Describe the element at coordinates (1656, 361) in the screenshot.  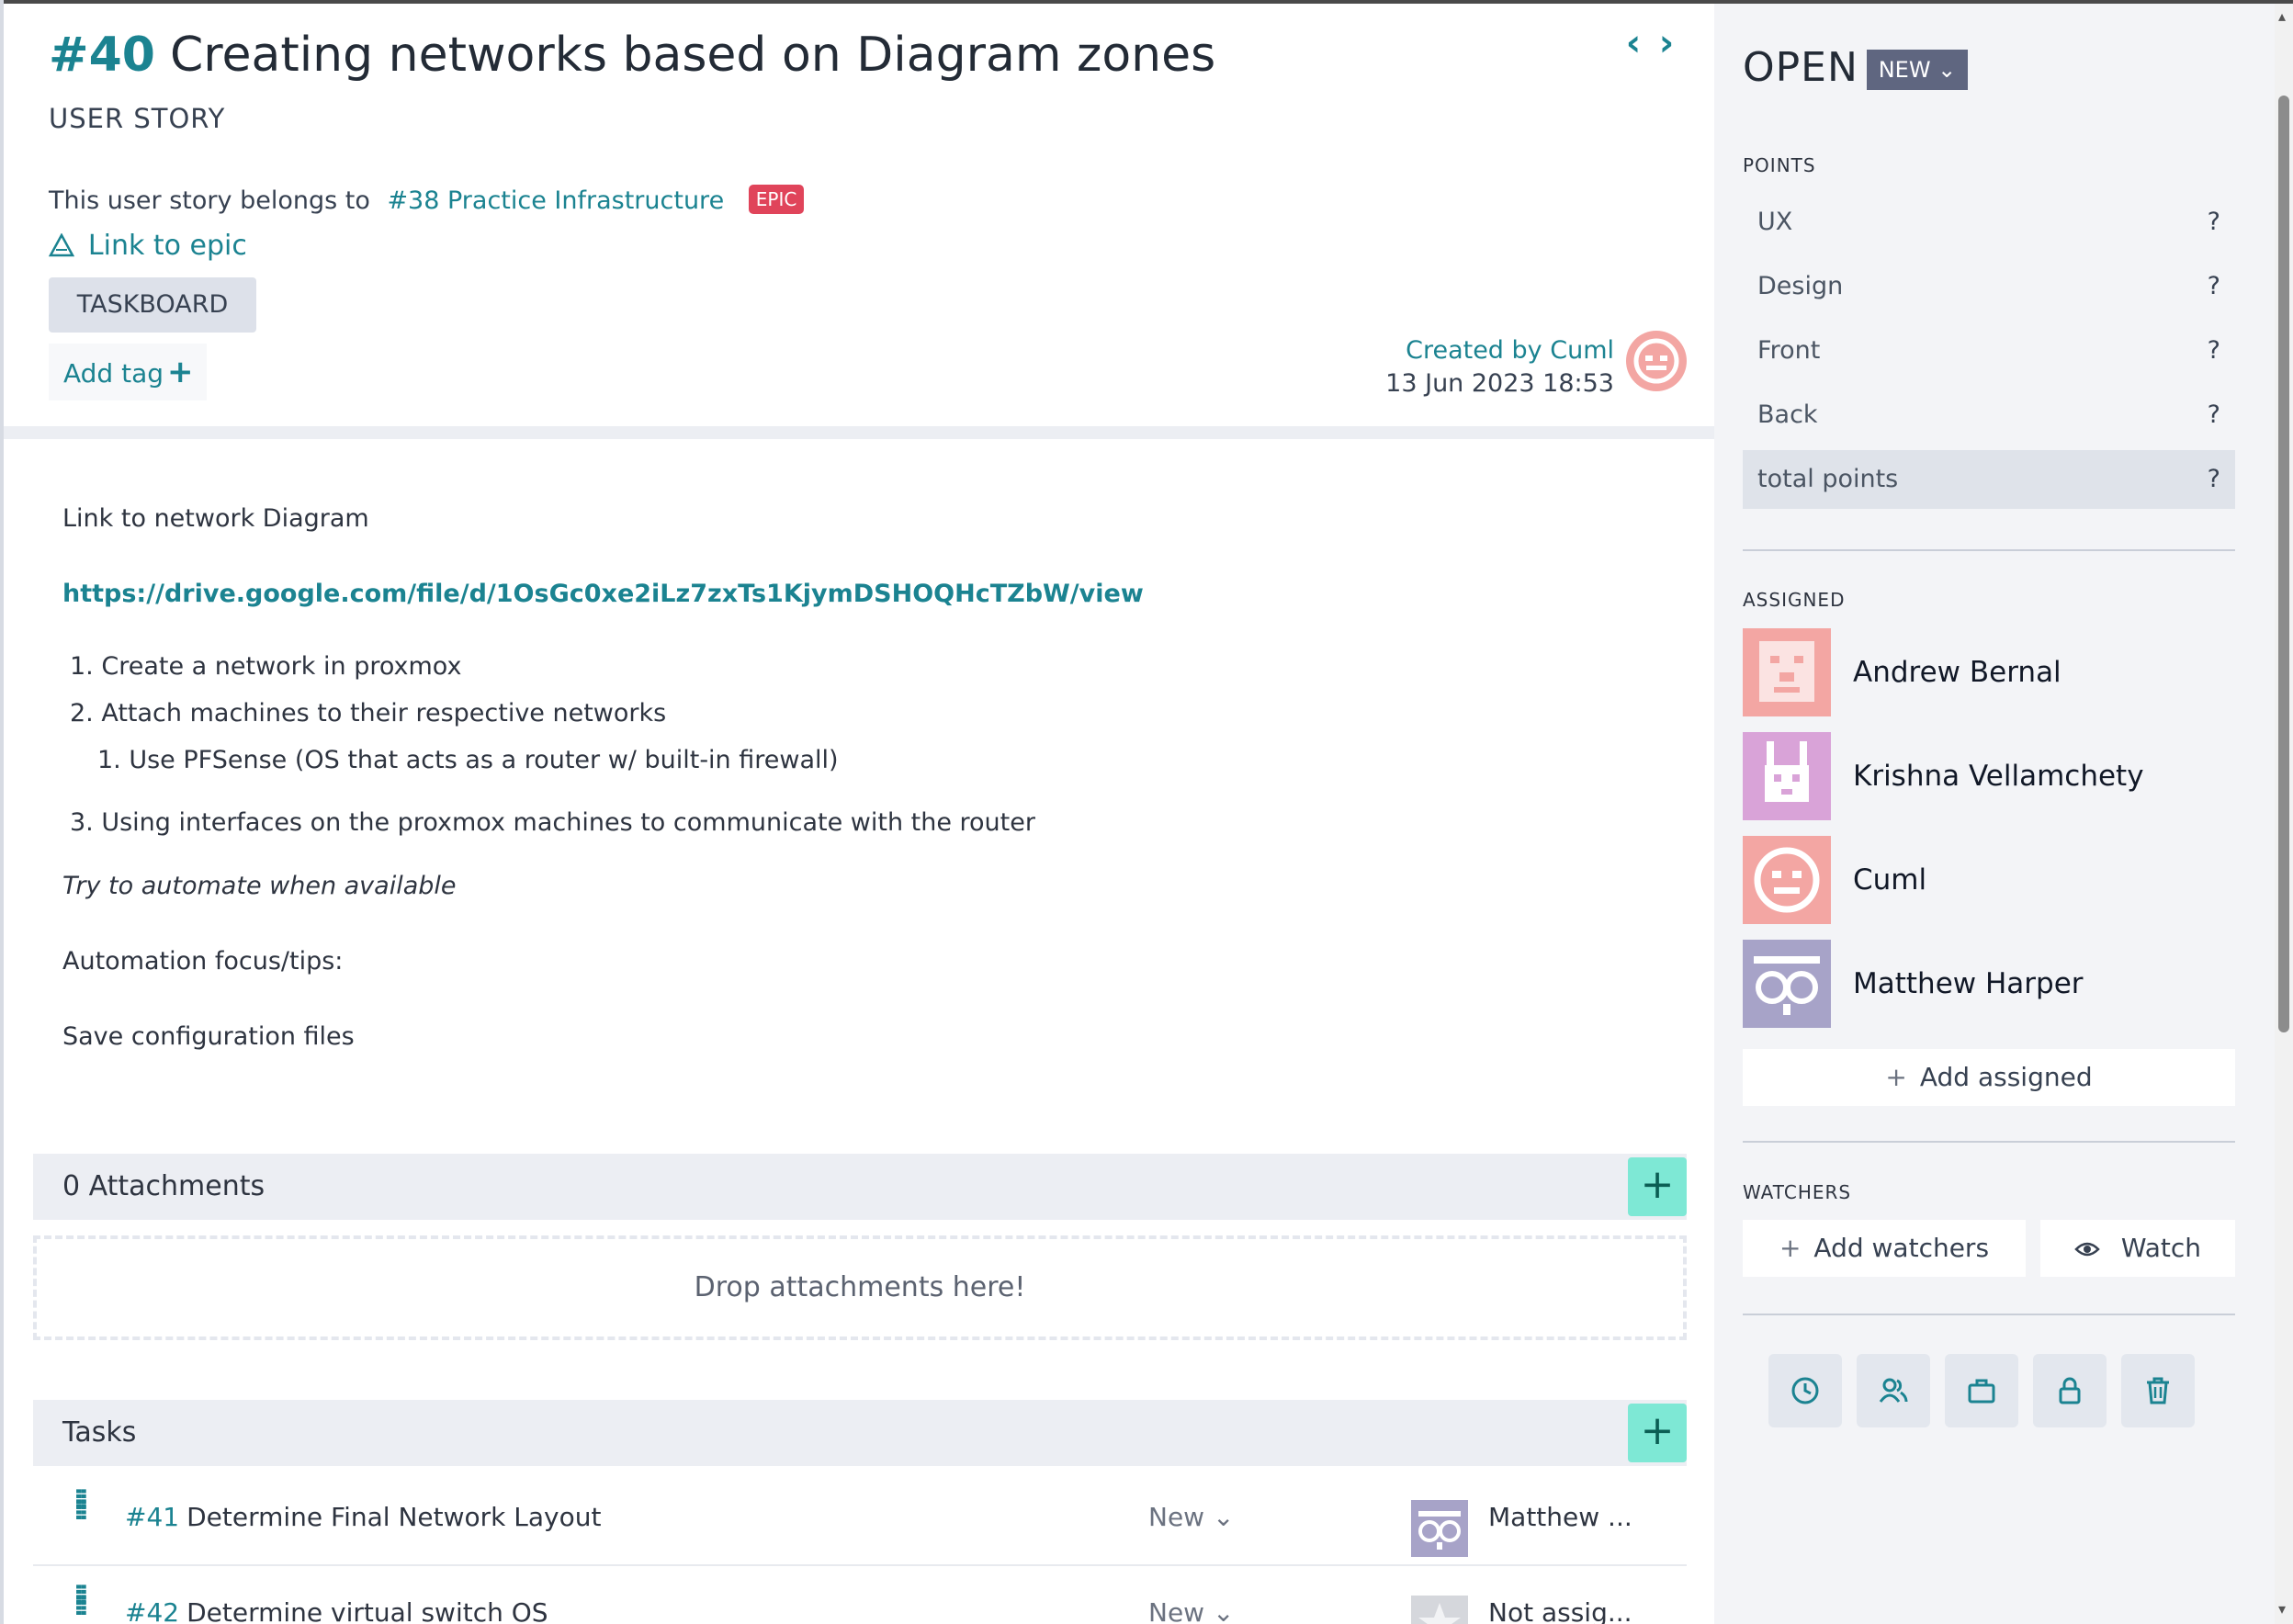
I see `creator-avatar` at that location.